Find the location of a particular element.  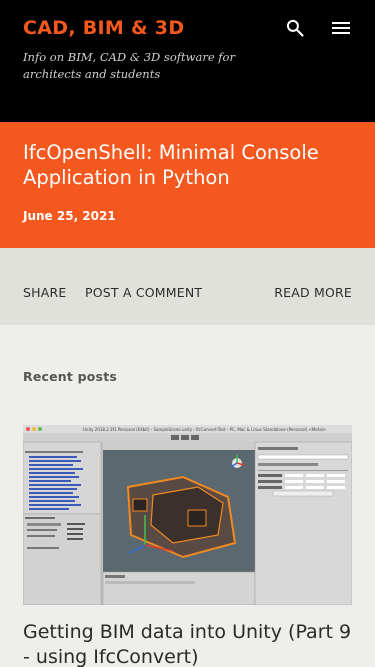

search-button is located at coordinates (295, 28).